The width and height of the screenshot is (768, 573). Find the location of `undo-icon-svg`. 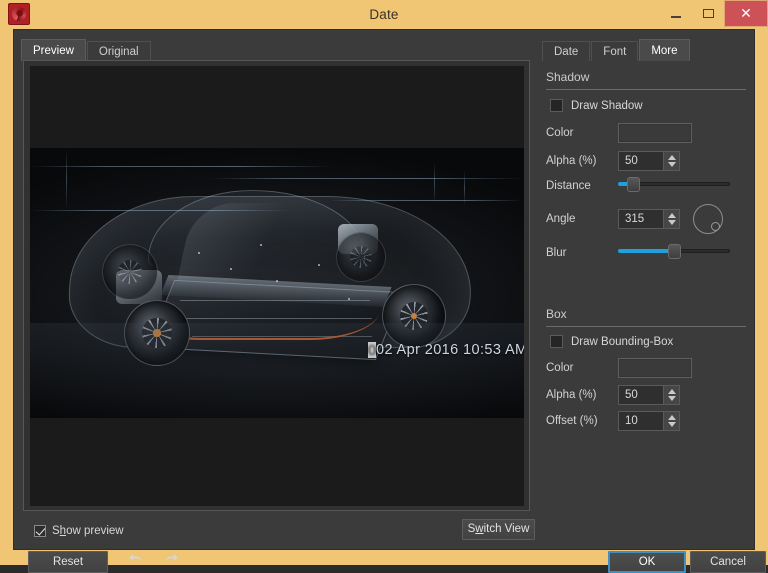

undo-icon-svg is located at coordinates (135, 557).